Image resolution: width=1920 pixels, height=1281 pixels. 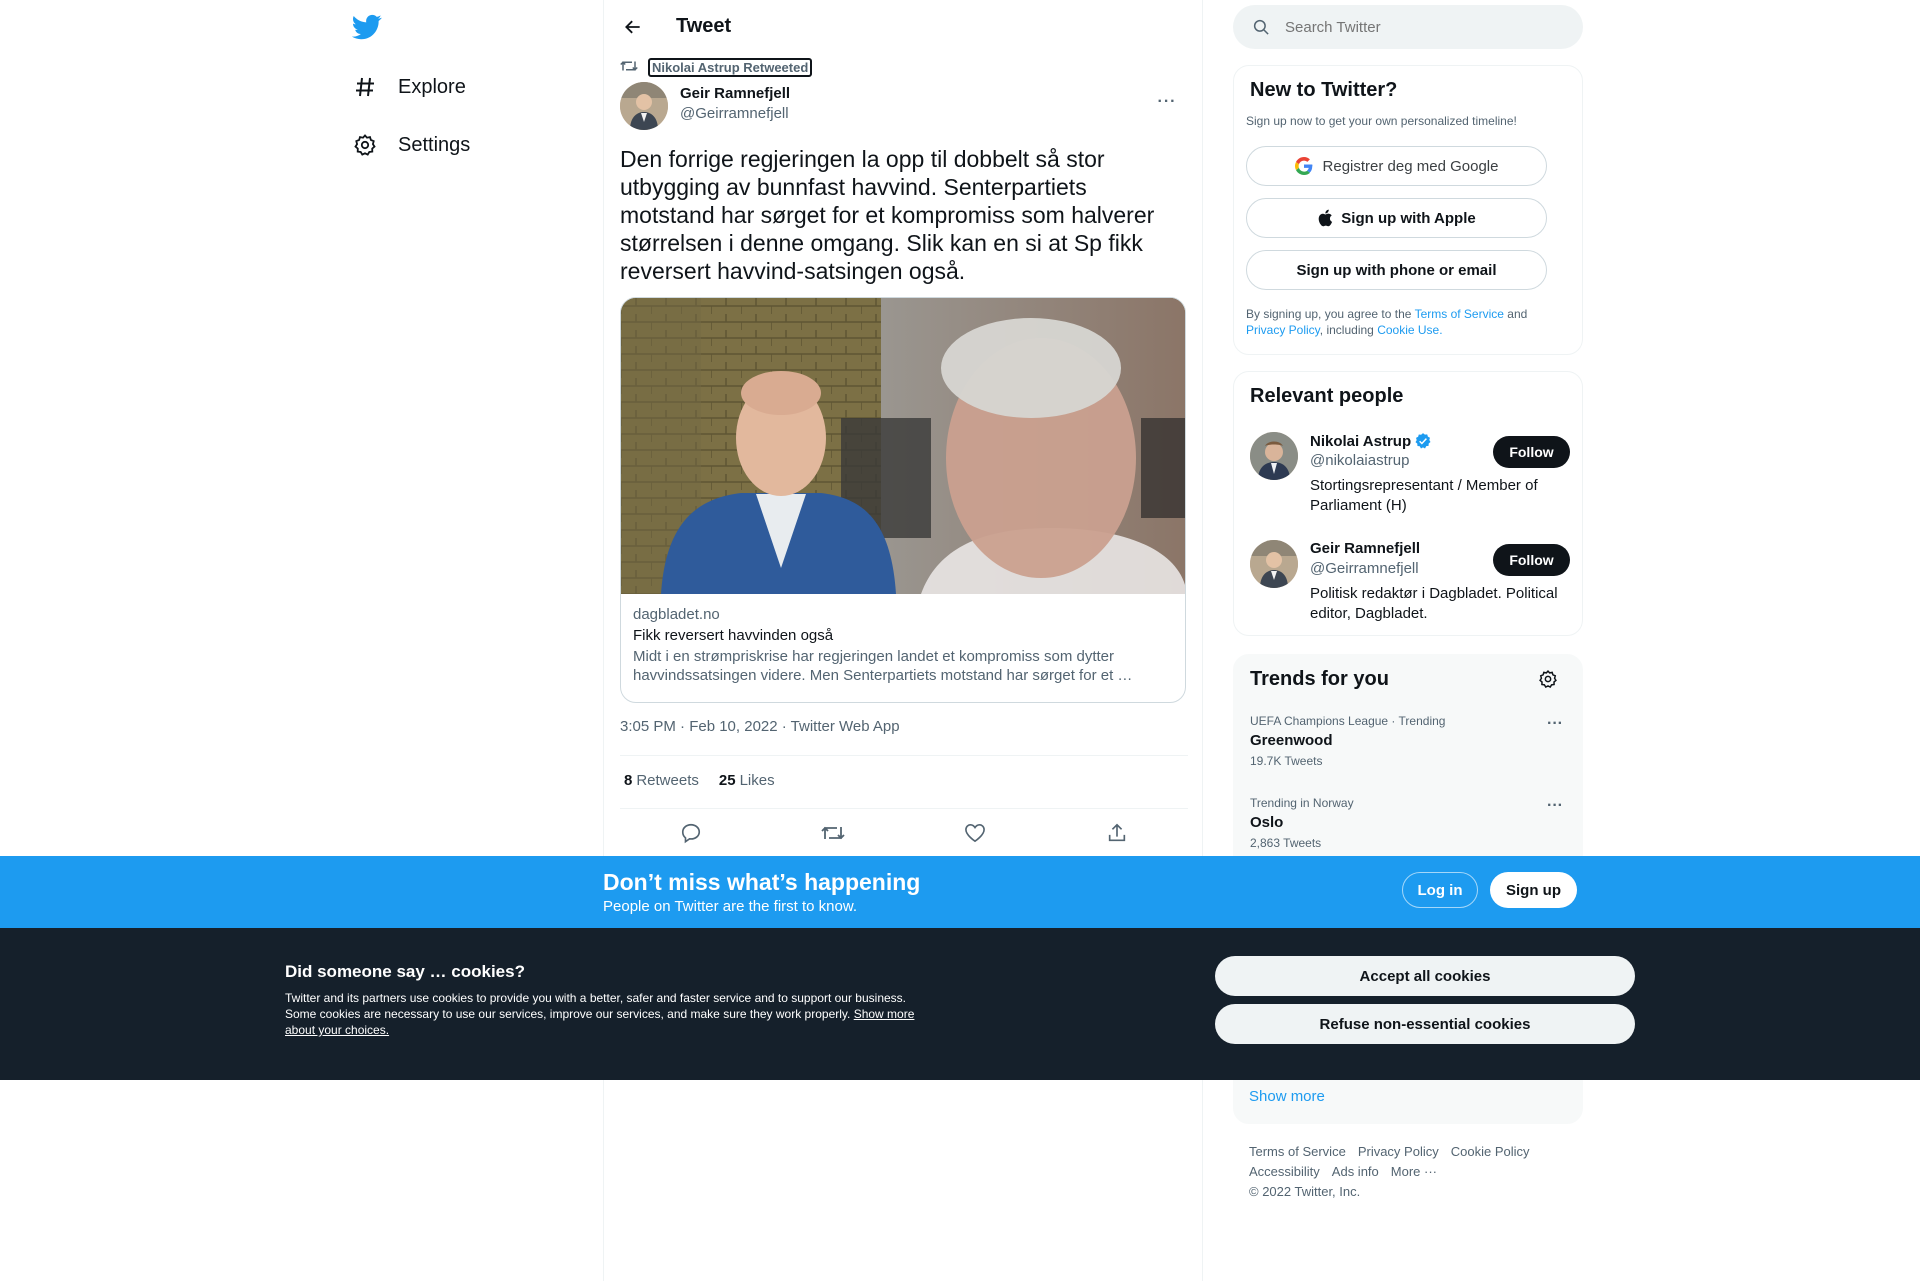 I want to click on trends-title: Trends for you, so click(x=1319, y=679).